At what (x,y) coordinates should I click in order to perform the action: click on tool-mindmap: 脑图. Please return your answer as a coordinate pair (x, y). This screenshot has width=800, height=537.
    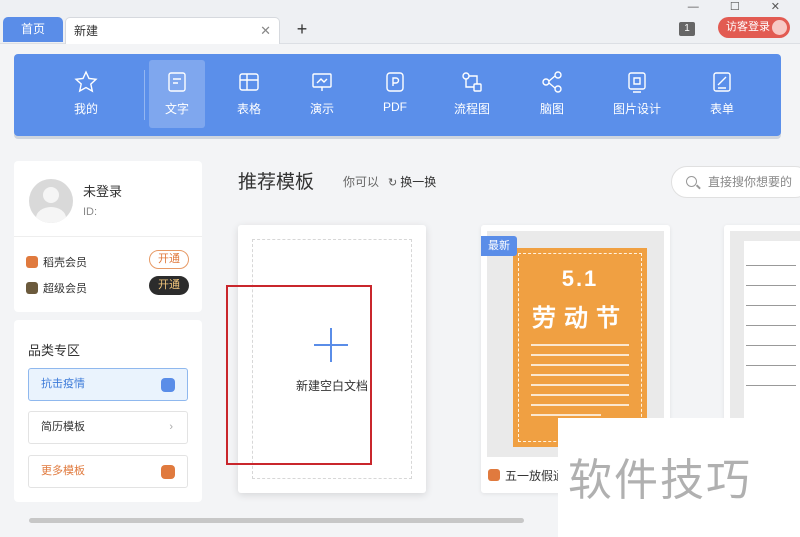
    Looking at the image, I should click on (552, 94).